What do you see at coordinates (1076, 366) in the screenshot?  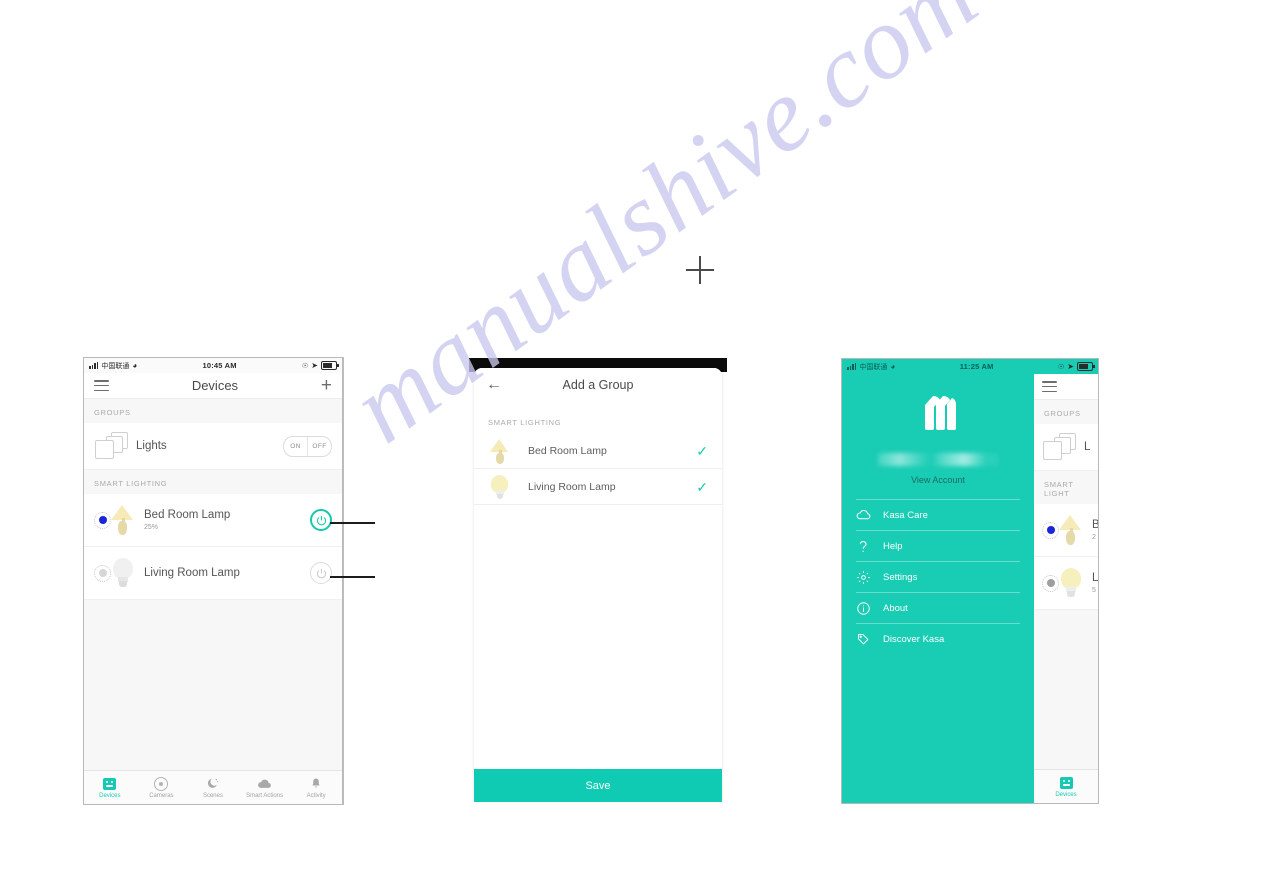 I see `status-bar-right: ☉ ➤` at bounding box center [1076, 366].